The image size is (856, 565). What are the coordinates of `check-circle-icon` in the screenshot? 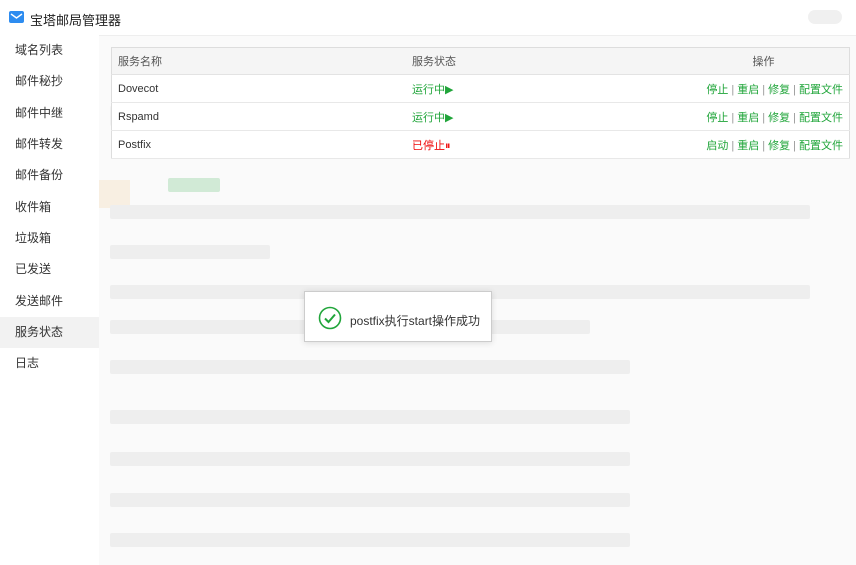 It's located at (330, 318).